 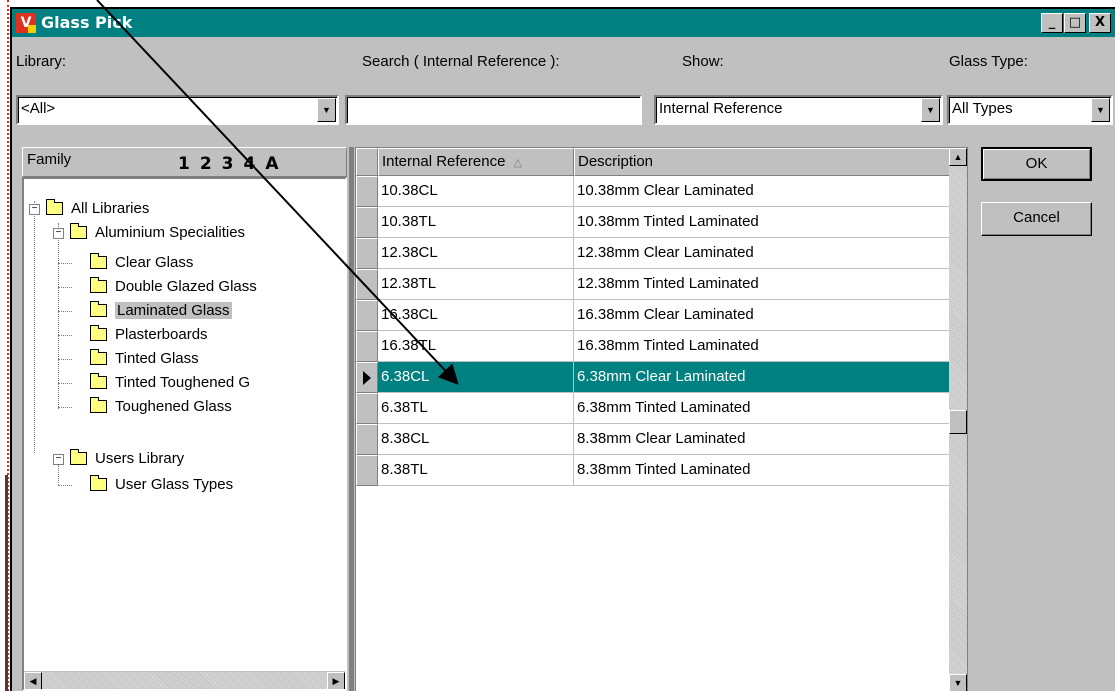 What do you see at coordinates (367, 162) in the screenshot?
I see `row-indicator-header` at bounding box center [367, 162].